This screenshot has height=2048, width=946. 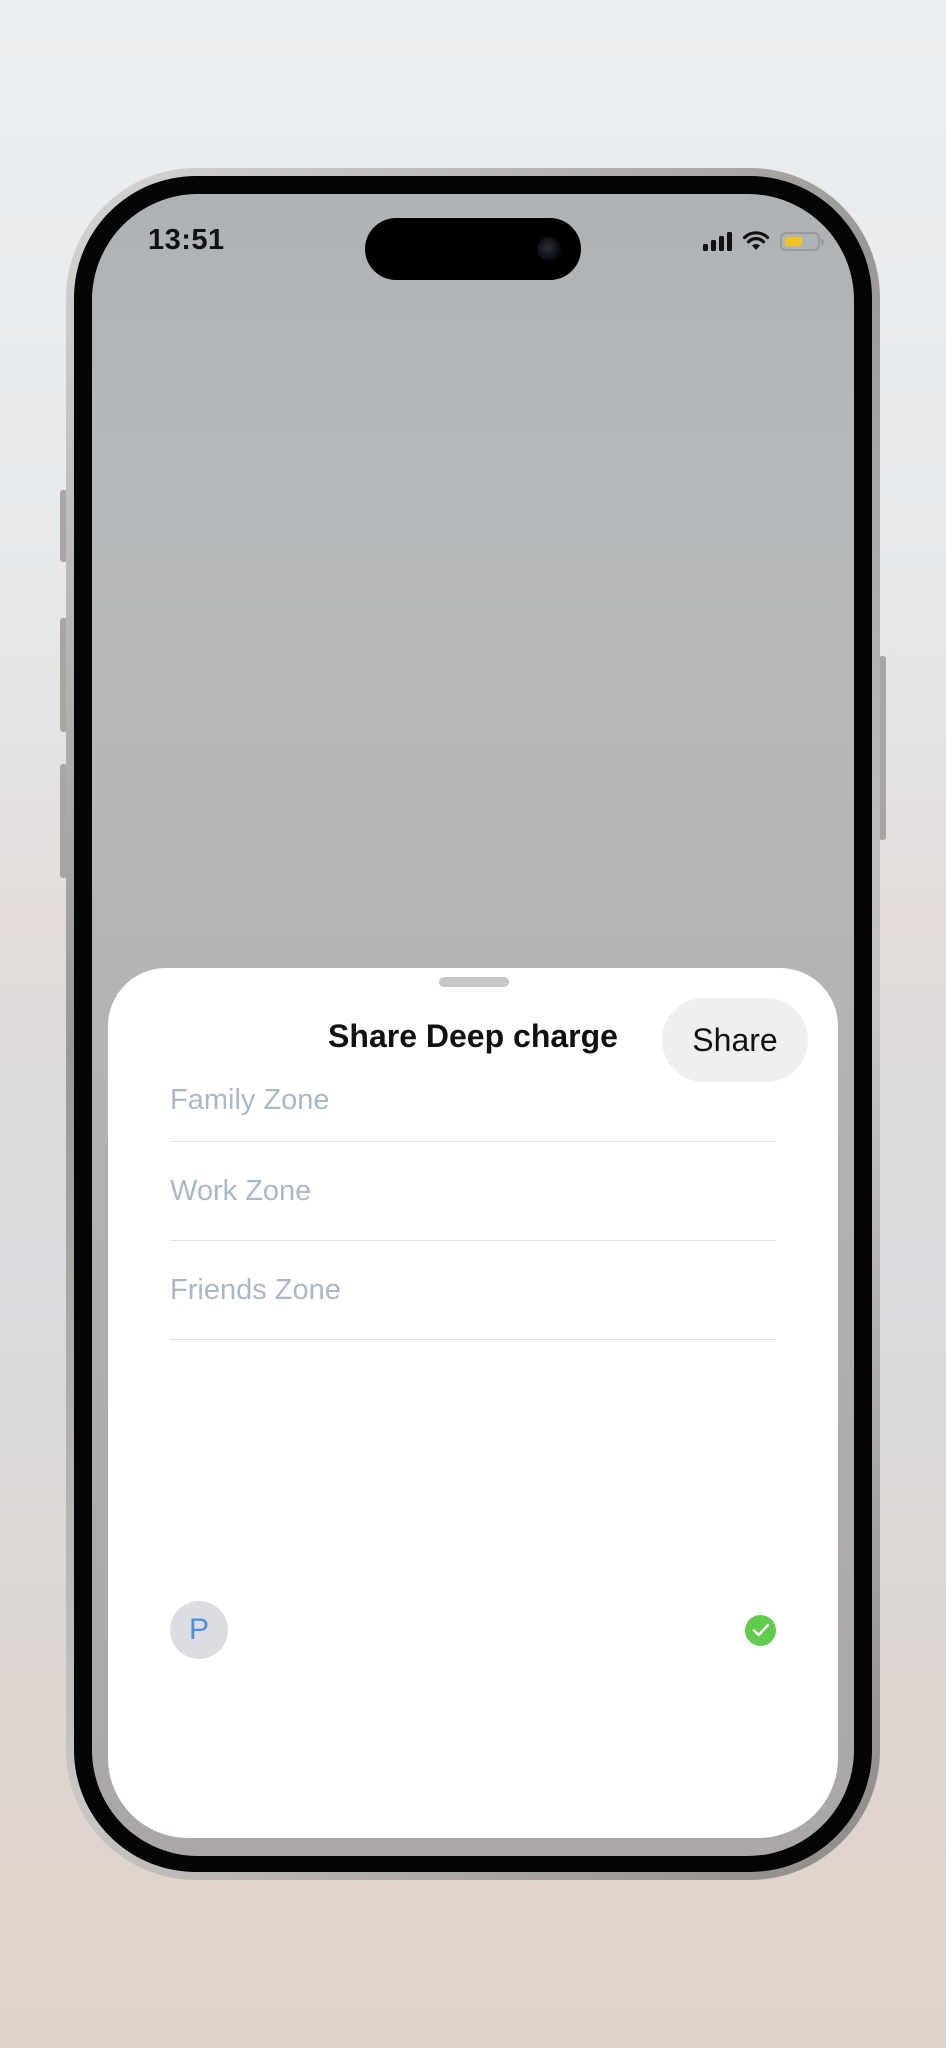 What do you see at coordinates (473, 1105) in the screenshot?
I see `list-item-family-zone: Family Zone` at bounding box center [473, 1105].